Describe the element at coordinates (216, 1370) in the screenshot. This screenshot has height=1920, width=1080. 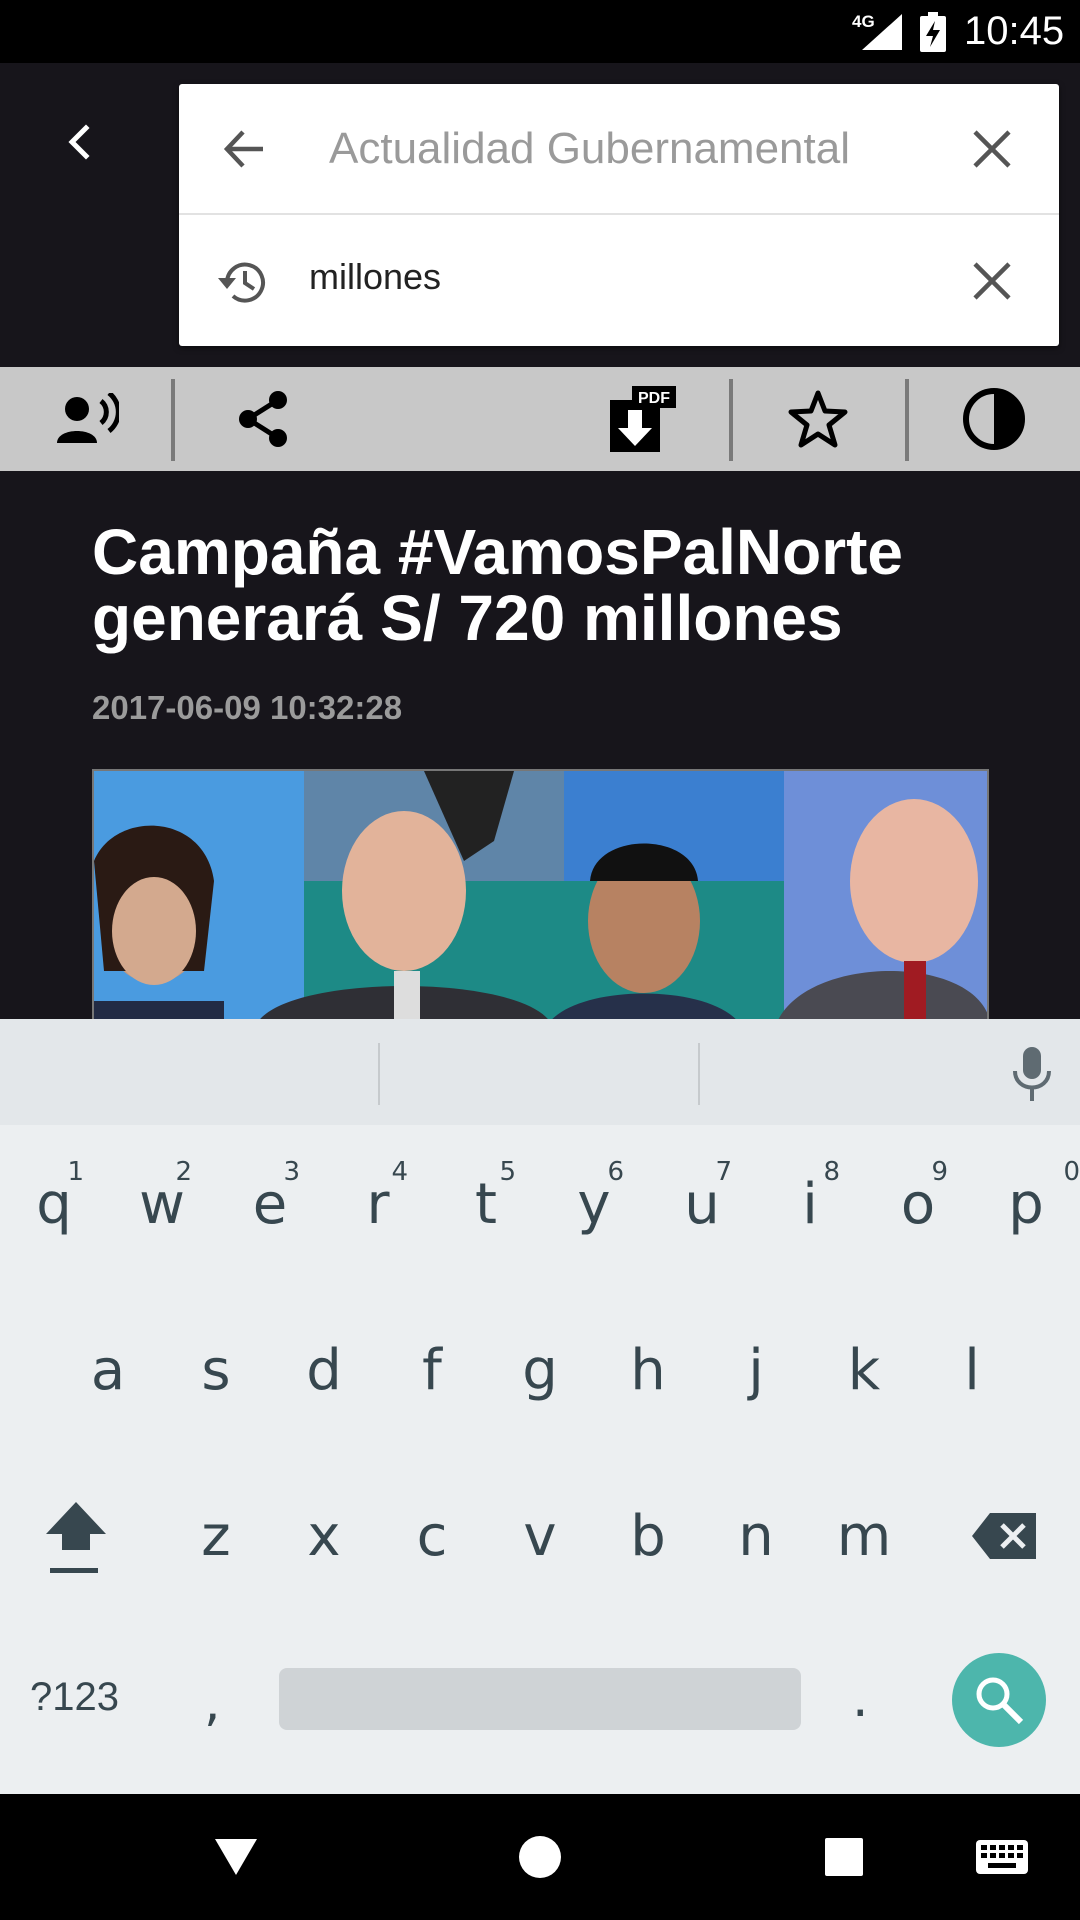
I see `key-s: s` at that location.